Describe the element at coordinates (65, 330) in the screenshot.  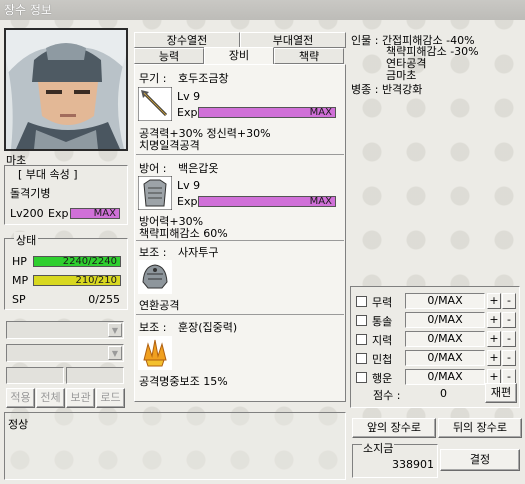
I see `select-combo-1: ▼` at that location.